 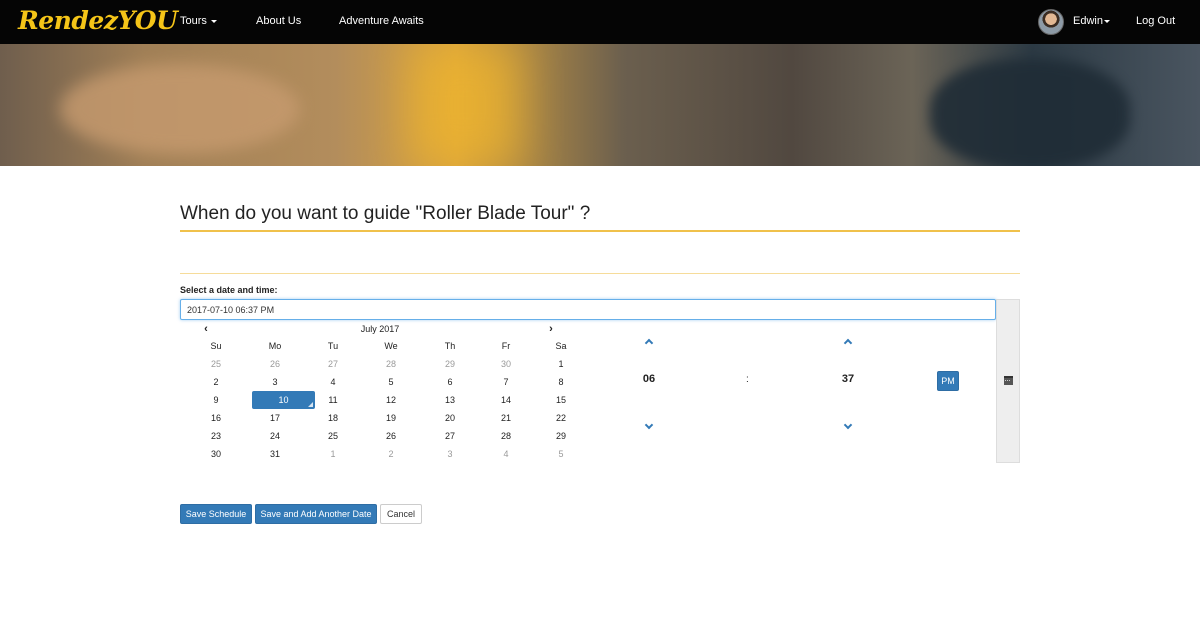 I want to click on decrement-minute-button, so click(x=848, y=425).